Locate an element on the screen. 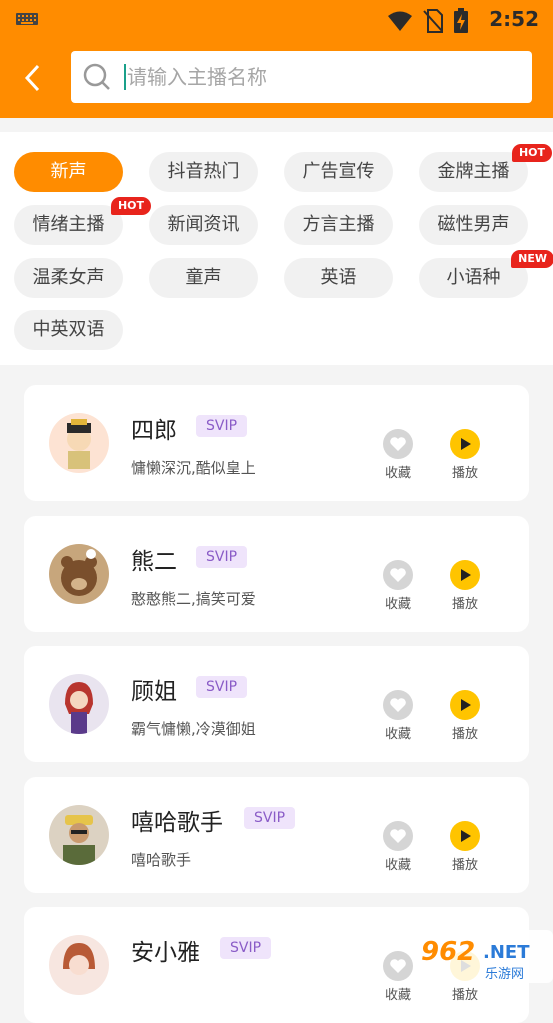 The height and width of the screenshot is (1023, 553). anchor-desc: 憨憨熊二,搞笑可爱 is located at coordinates (193, 599).